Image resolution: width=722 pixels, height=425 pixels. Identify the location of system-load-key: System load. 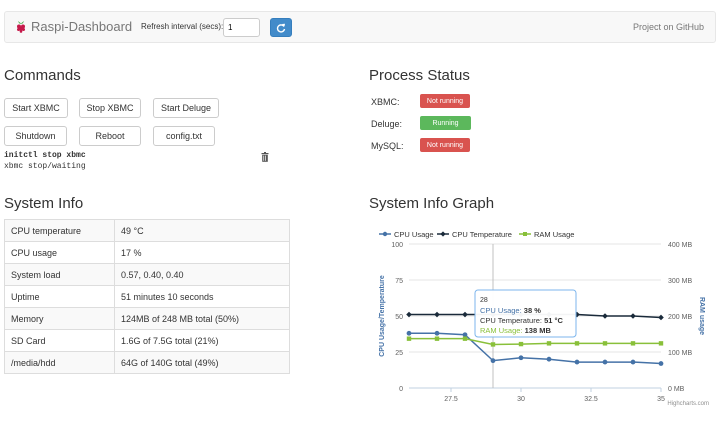
(59, 274).